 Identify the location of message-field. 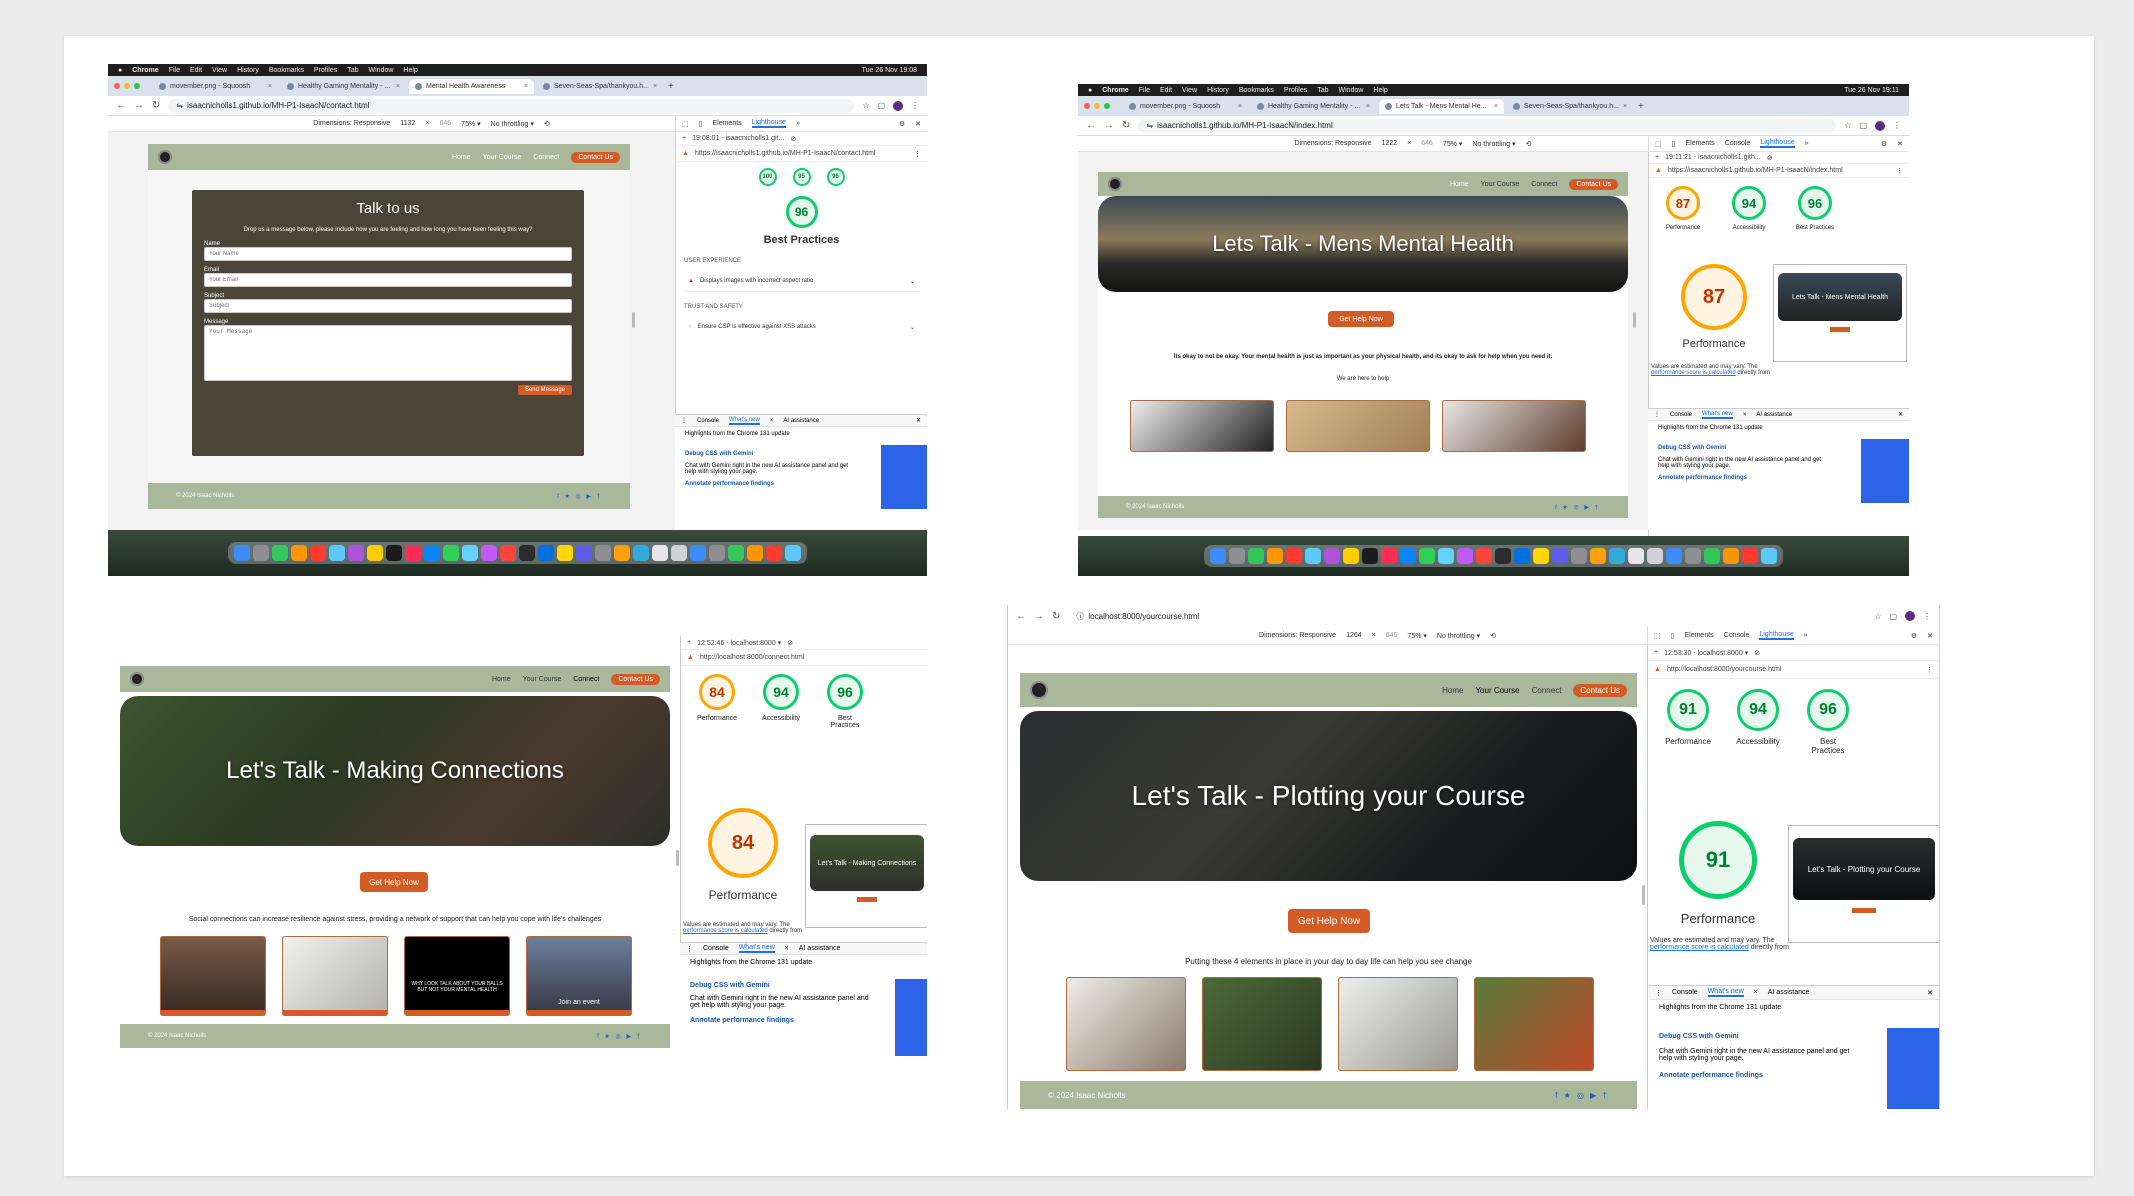
(388, 353).